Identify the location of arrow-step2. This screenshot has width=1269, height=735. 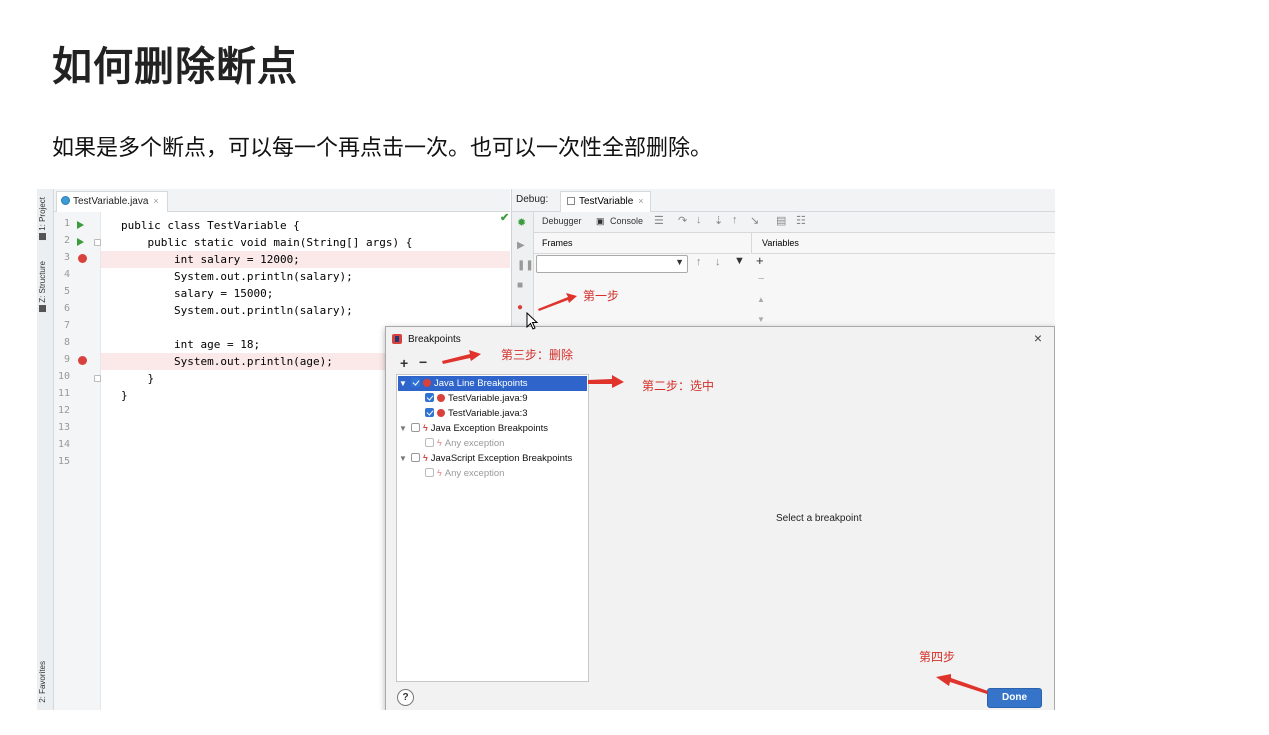
(606, 381).